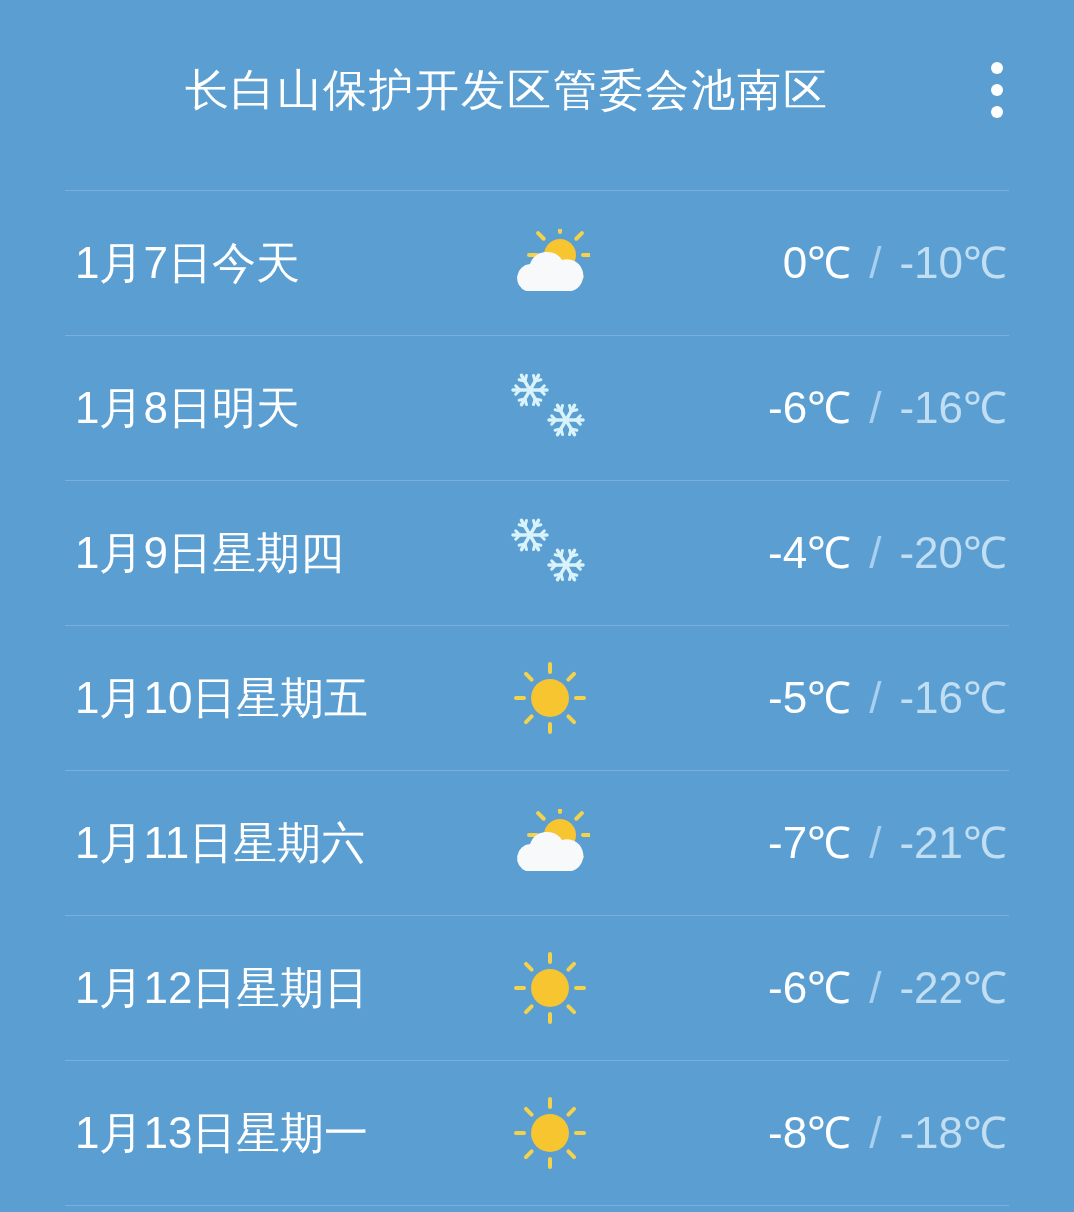 This screenshot has width=1074, height=1212. Describe the element at coordinates (953, 988) in the screenshot. I see `low-temperature: -22℃` at that location.